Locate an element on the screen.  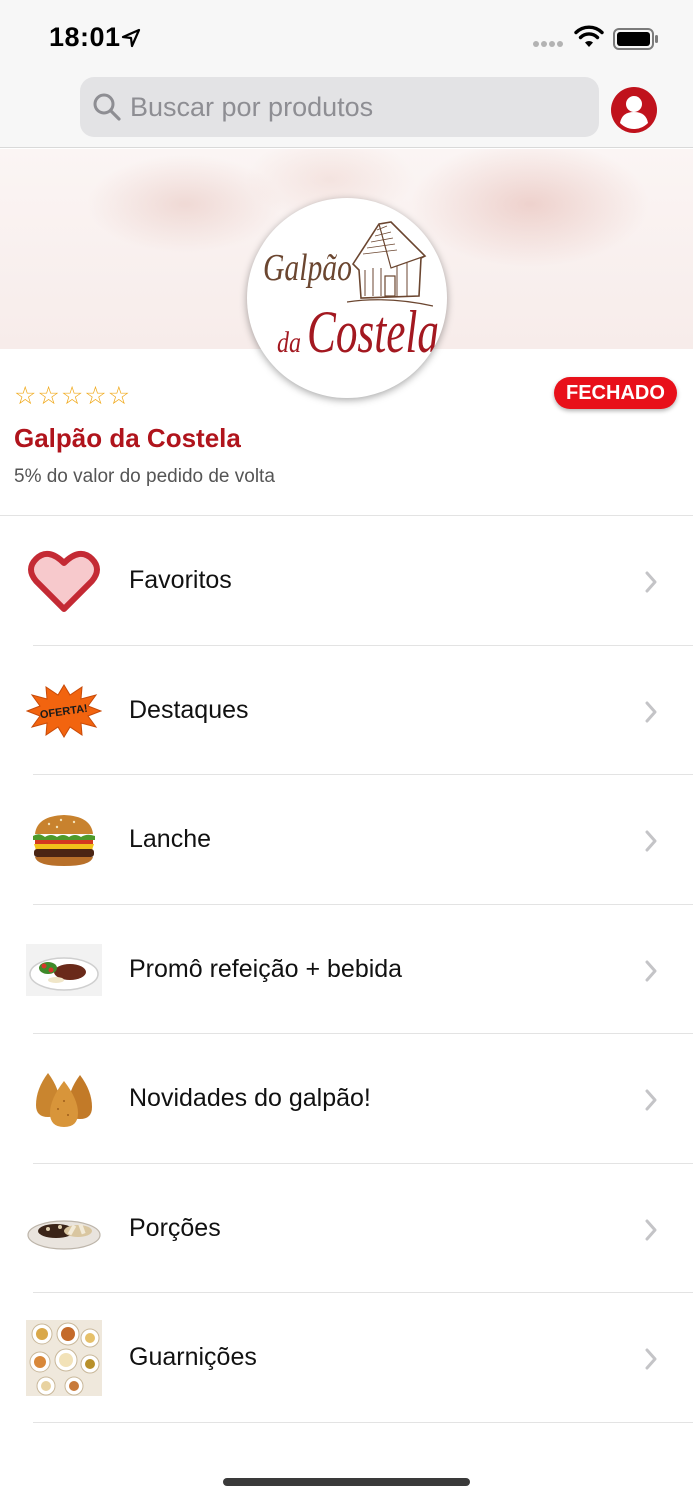
store-name: Galpão da Costela is located at coordinates (127, 438).